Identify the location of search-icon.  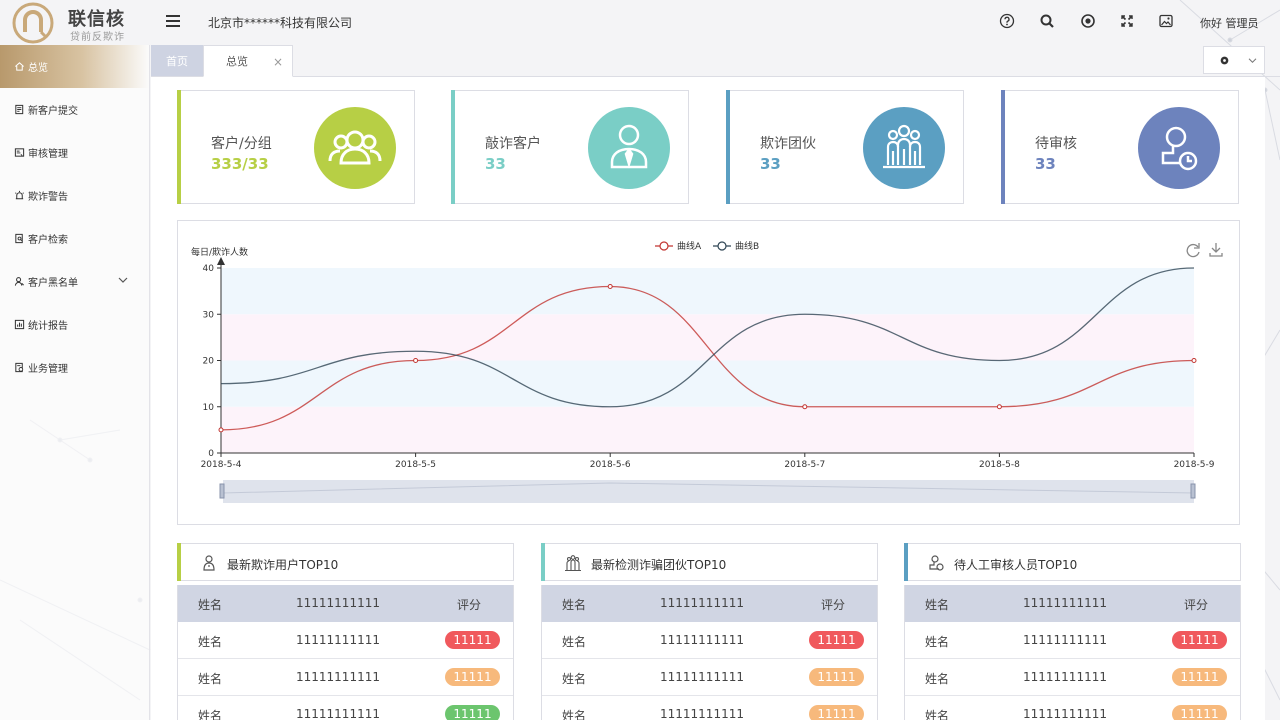
(1047, 21).